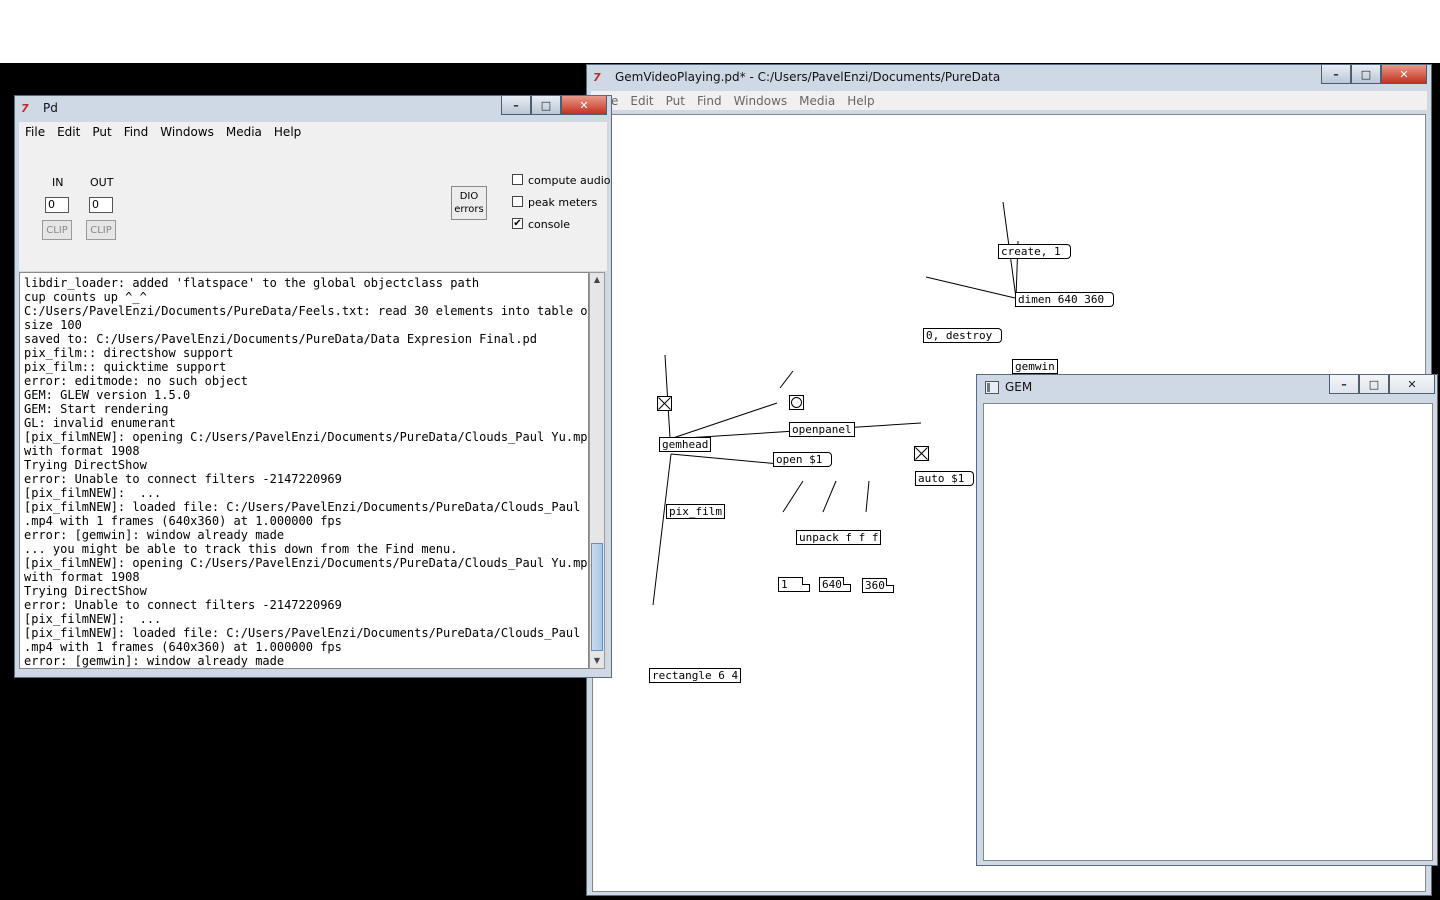 Image resolution: width=1440 pixels, height=900 pixels. Describe the element at coordinates (469, 196) in the screenshot. I see `dio-label: DIO` at that location.